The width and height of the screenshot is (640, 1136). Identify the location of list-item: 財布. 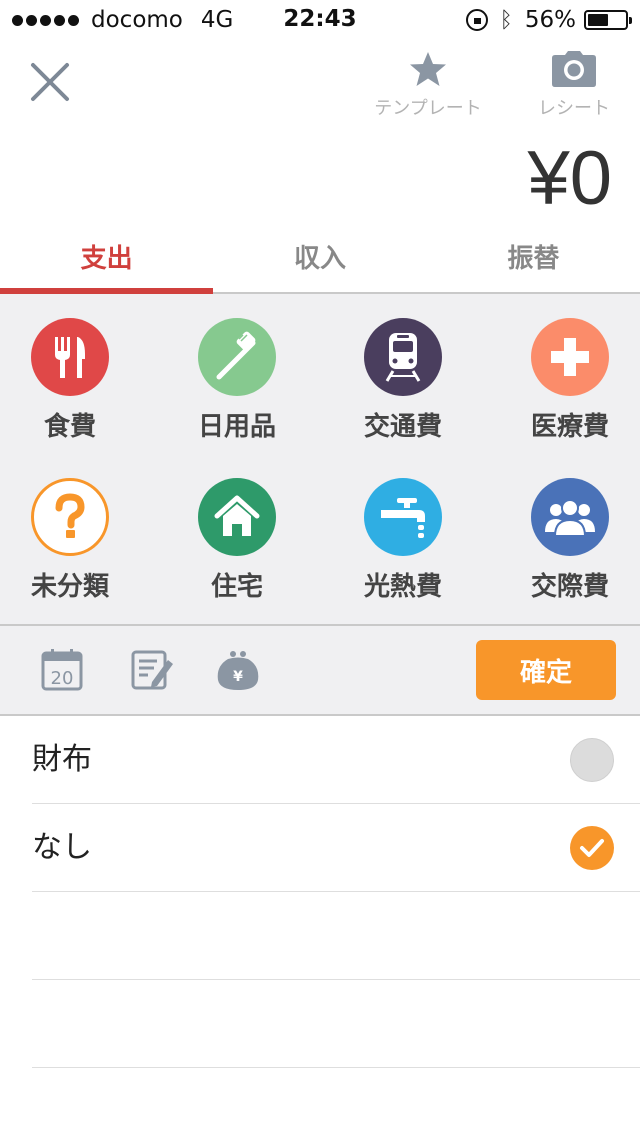
(336, 760).